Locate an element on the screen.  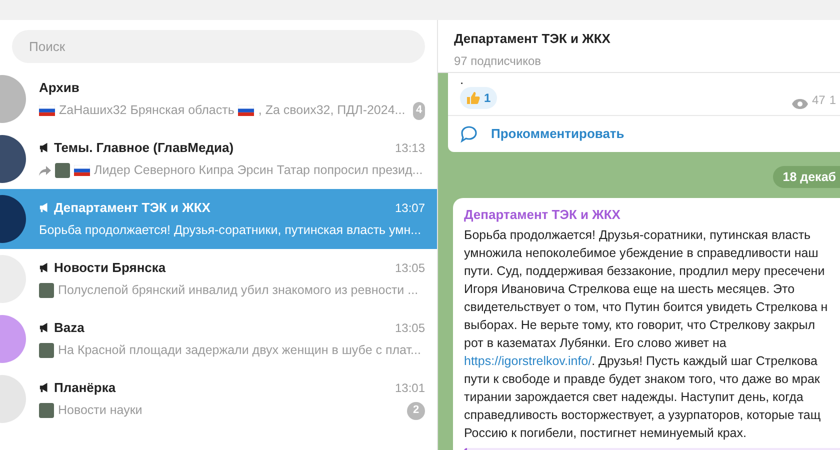
channel-title: Департамент ТЭК и ЖКХ is located at coordinates (533, 39).